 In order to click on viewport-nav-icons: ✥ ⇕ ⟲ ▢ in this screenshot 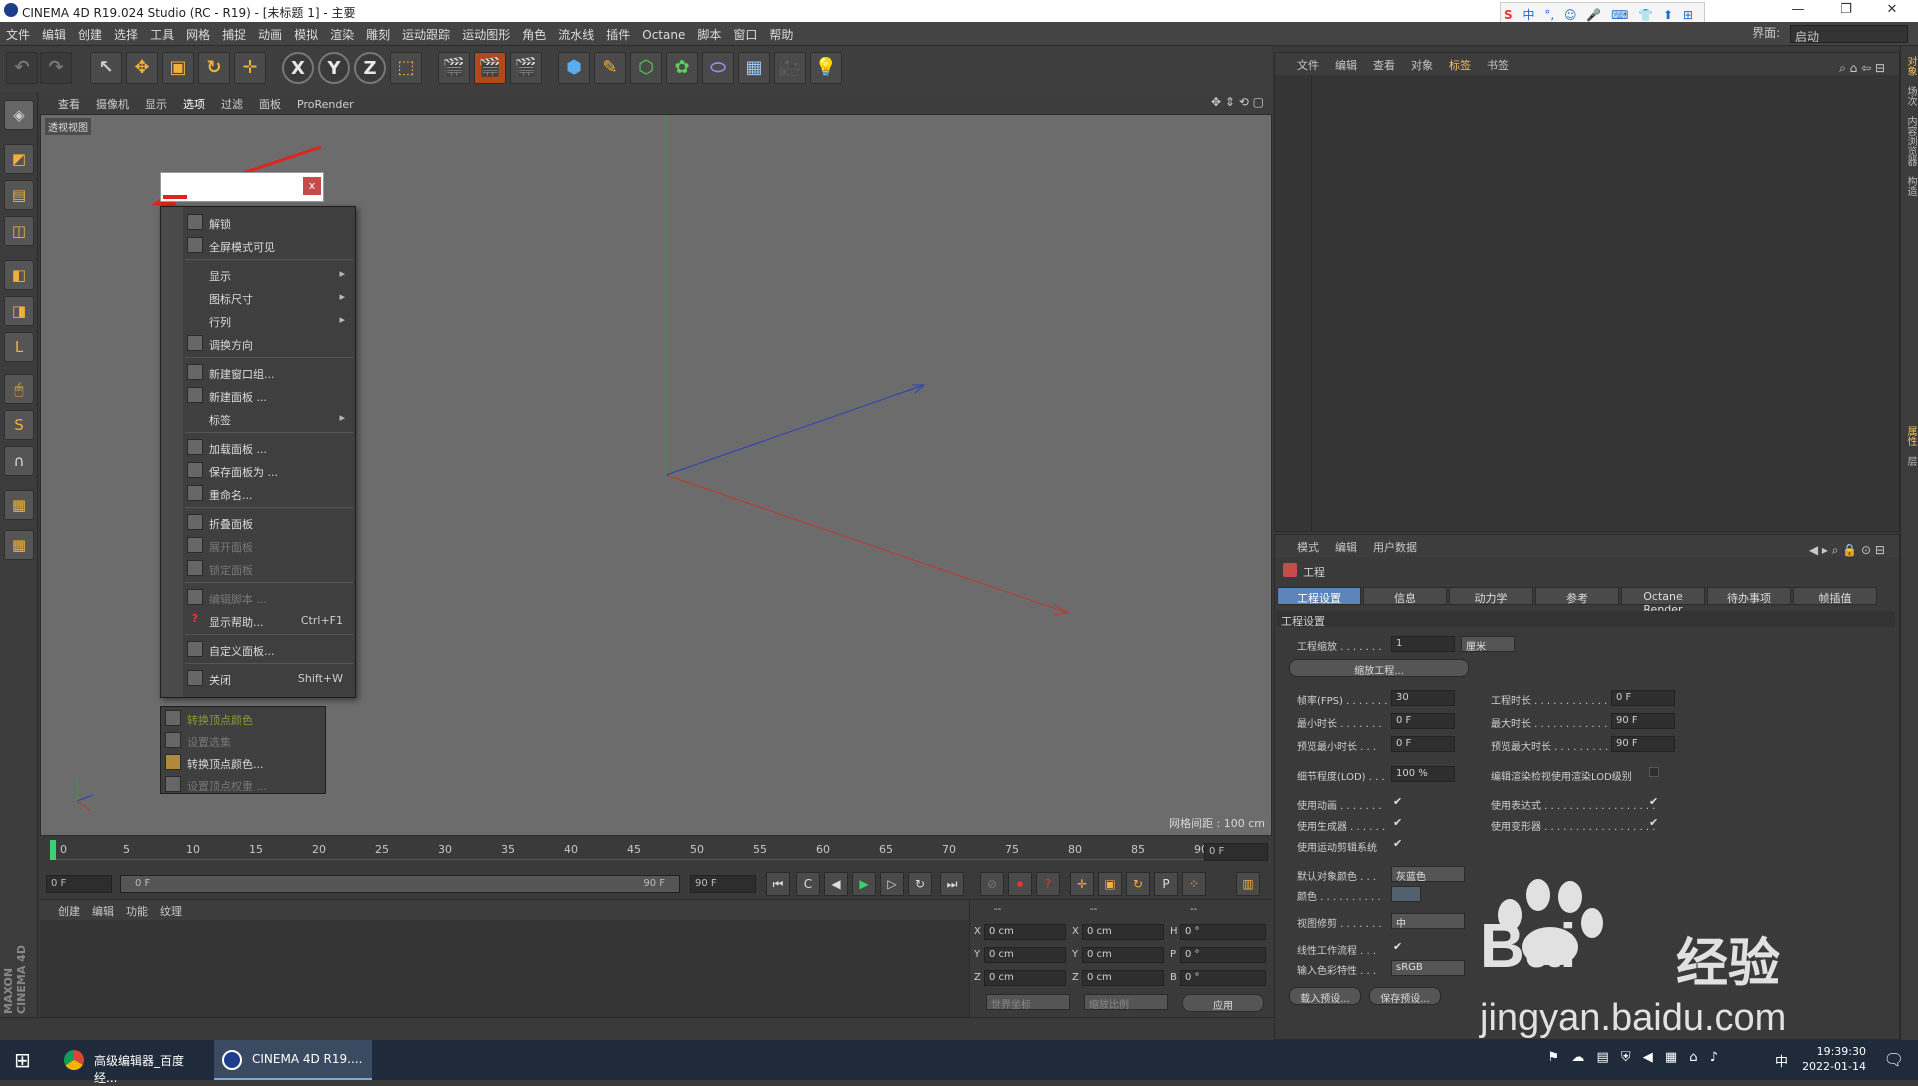, I will do `click(1237, 102)`.